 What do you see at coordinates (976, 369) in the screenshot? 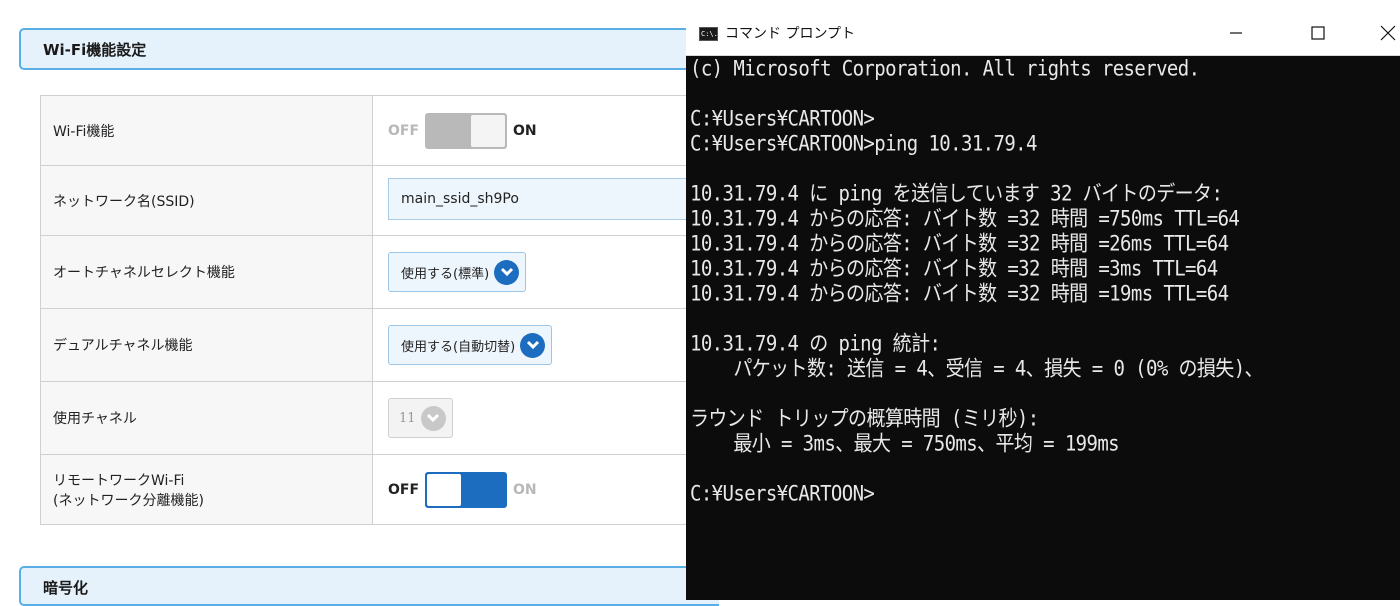
I see `console-line: パケット数: 送信 = 4、受信 = 4、損失 = 0 (0% の損失)、` at bounding box center [976, 369].